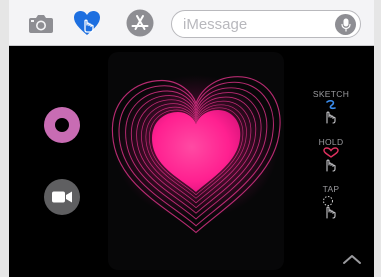 The height and width of the screenshot is (277, 381). I want to click on message-input: iMessage, so click(266, 24).